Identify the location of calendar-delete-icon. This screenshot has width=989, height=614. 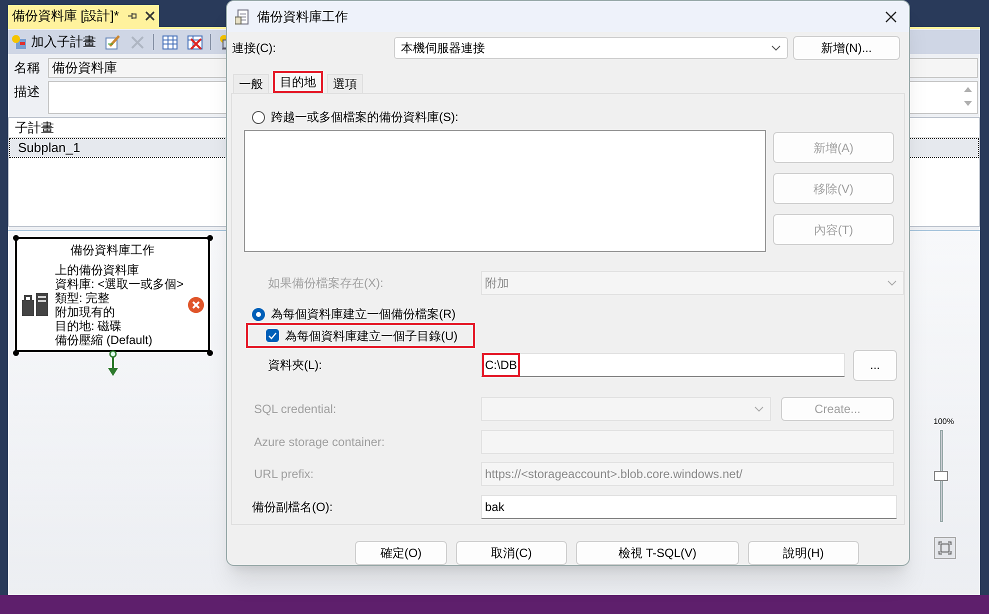
(194, 42).